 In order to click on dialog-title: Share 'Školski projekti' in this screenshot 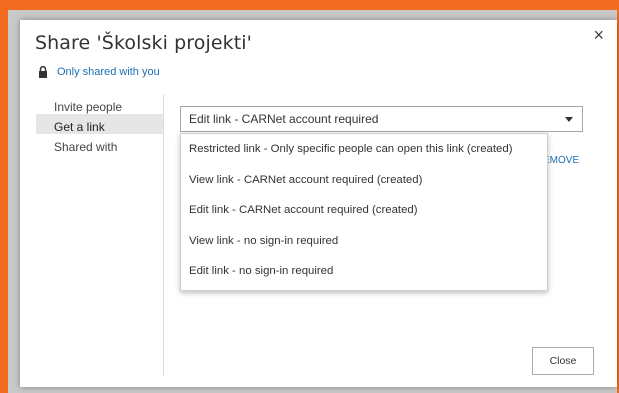, I will do `click(144, 43)`.